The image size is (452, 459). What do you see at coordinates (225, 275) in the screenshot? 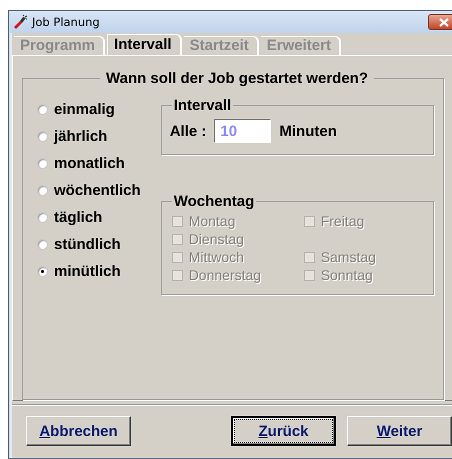
I see `checkbox-label: Donnerstag` at bounding box center [225, 275].